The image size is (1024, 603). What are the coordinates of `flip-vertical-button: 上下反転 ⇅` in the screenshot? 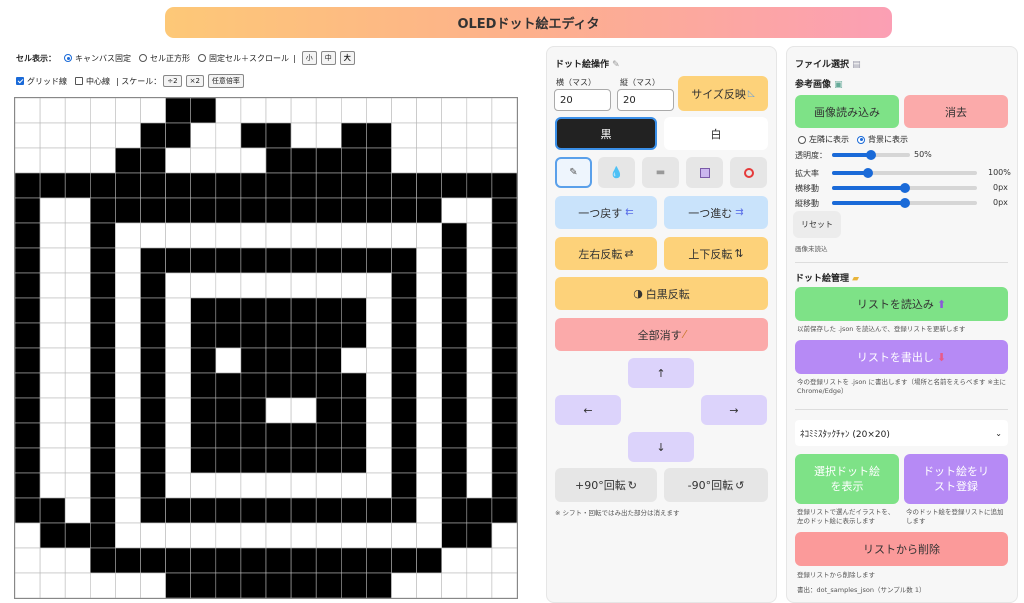 It's located at (716, 253).